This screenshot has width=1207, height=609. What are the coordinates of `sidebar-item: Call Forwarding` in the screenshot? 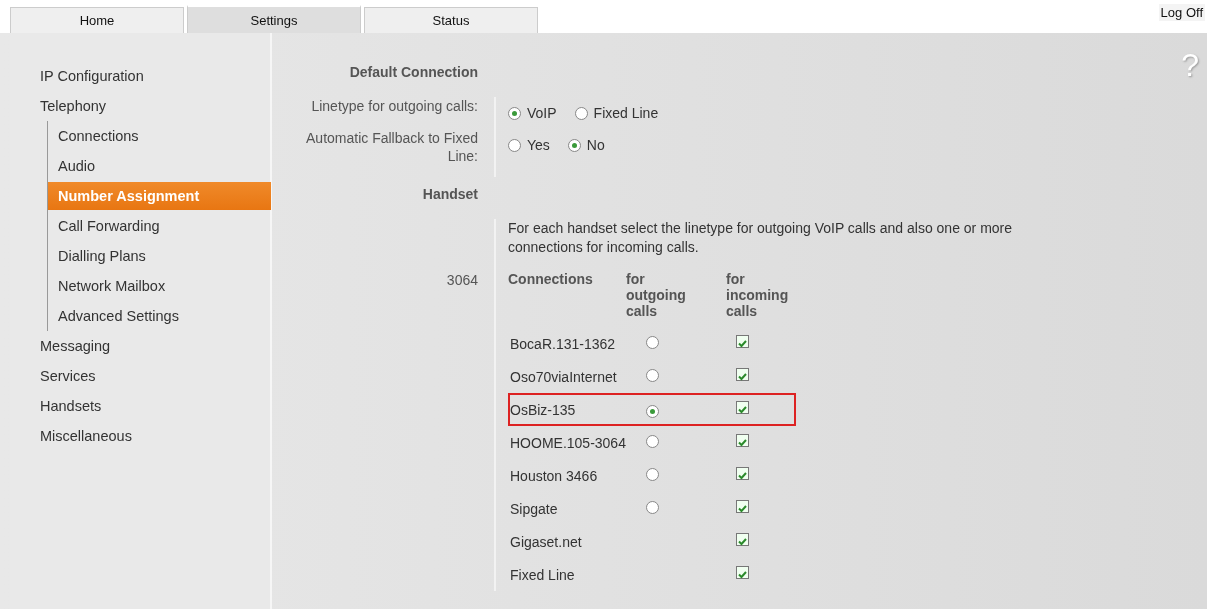 It's located at (159, 226).